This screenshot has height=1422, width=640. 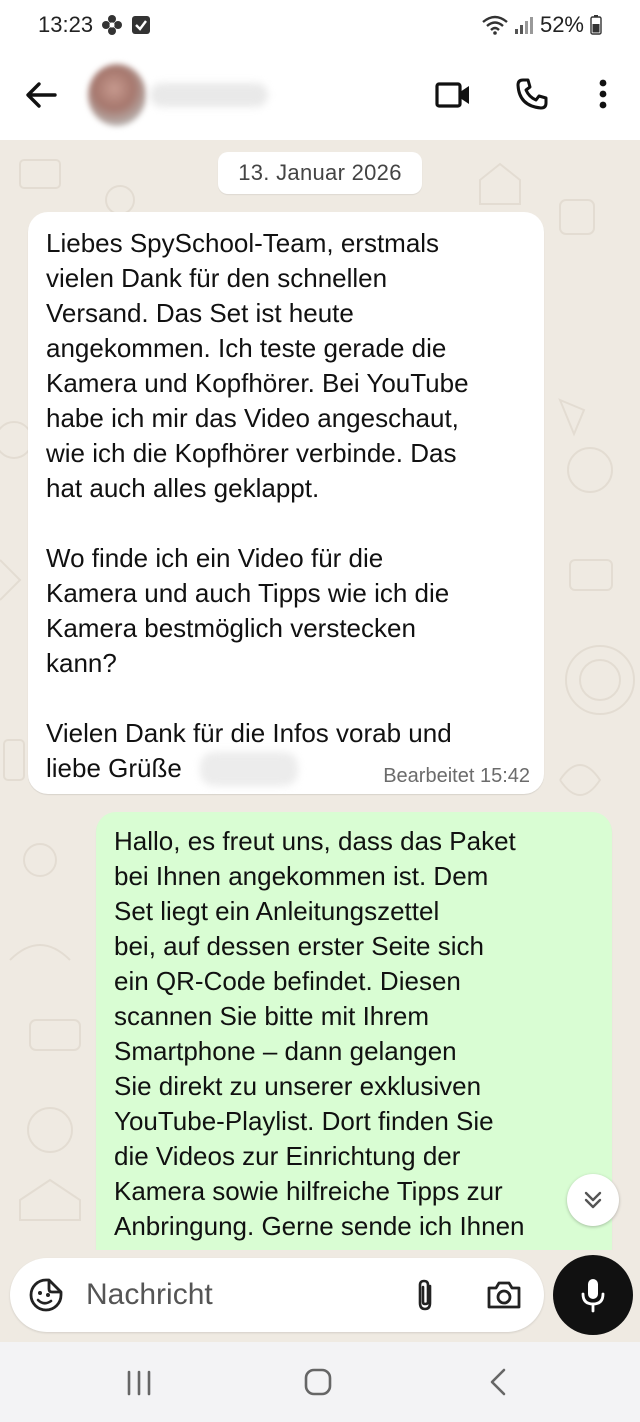 I want to click on back-button, so click(x=41, y=95).